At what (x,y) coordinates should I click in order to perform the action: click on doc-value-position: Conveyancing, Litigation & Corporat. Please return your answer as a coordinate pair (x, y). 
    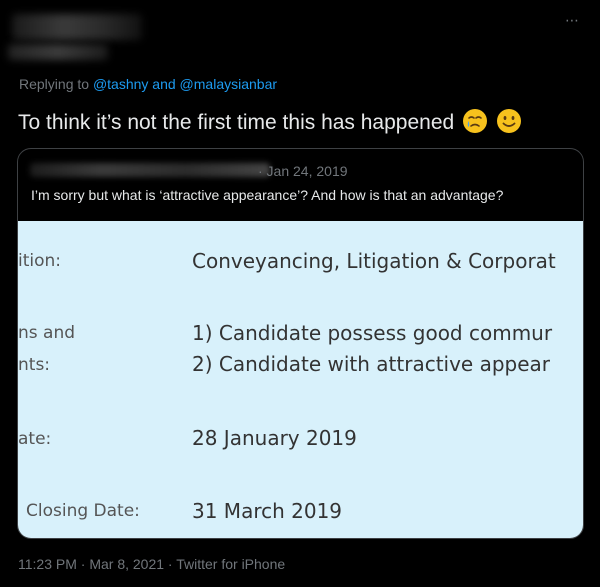
    Looking at the image, I should click on (374, 261).